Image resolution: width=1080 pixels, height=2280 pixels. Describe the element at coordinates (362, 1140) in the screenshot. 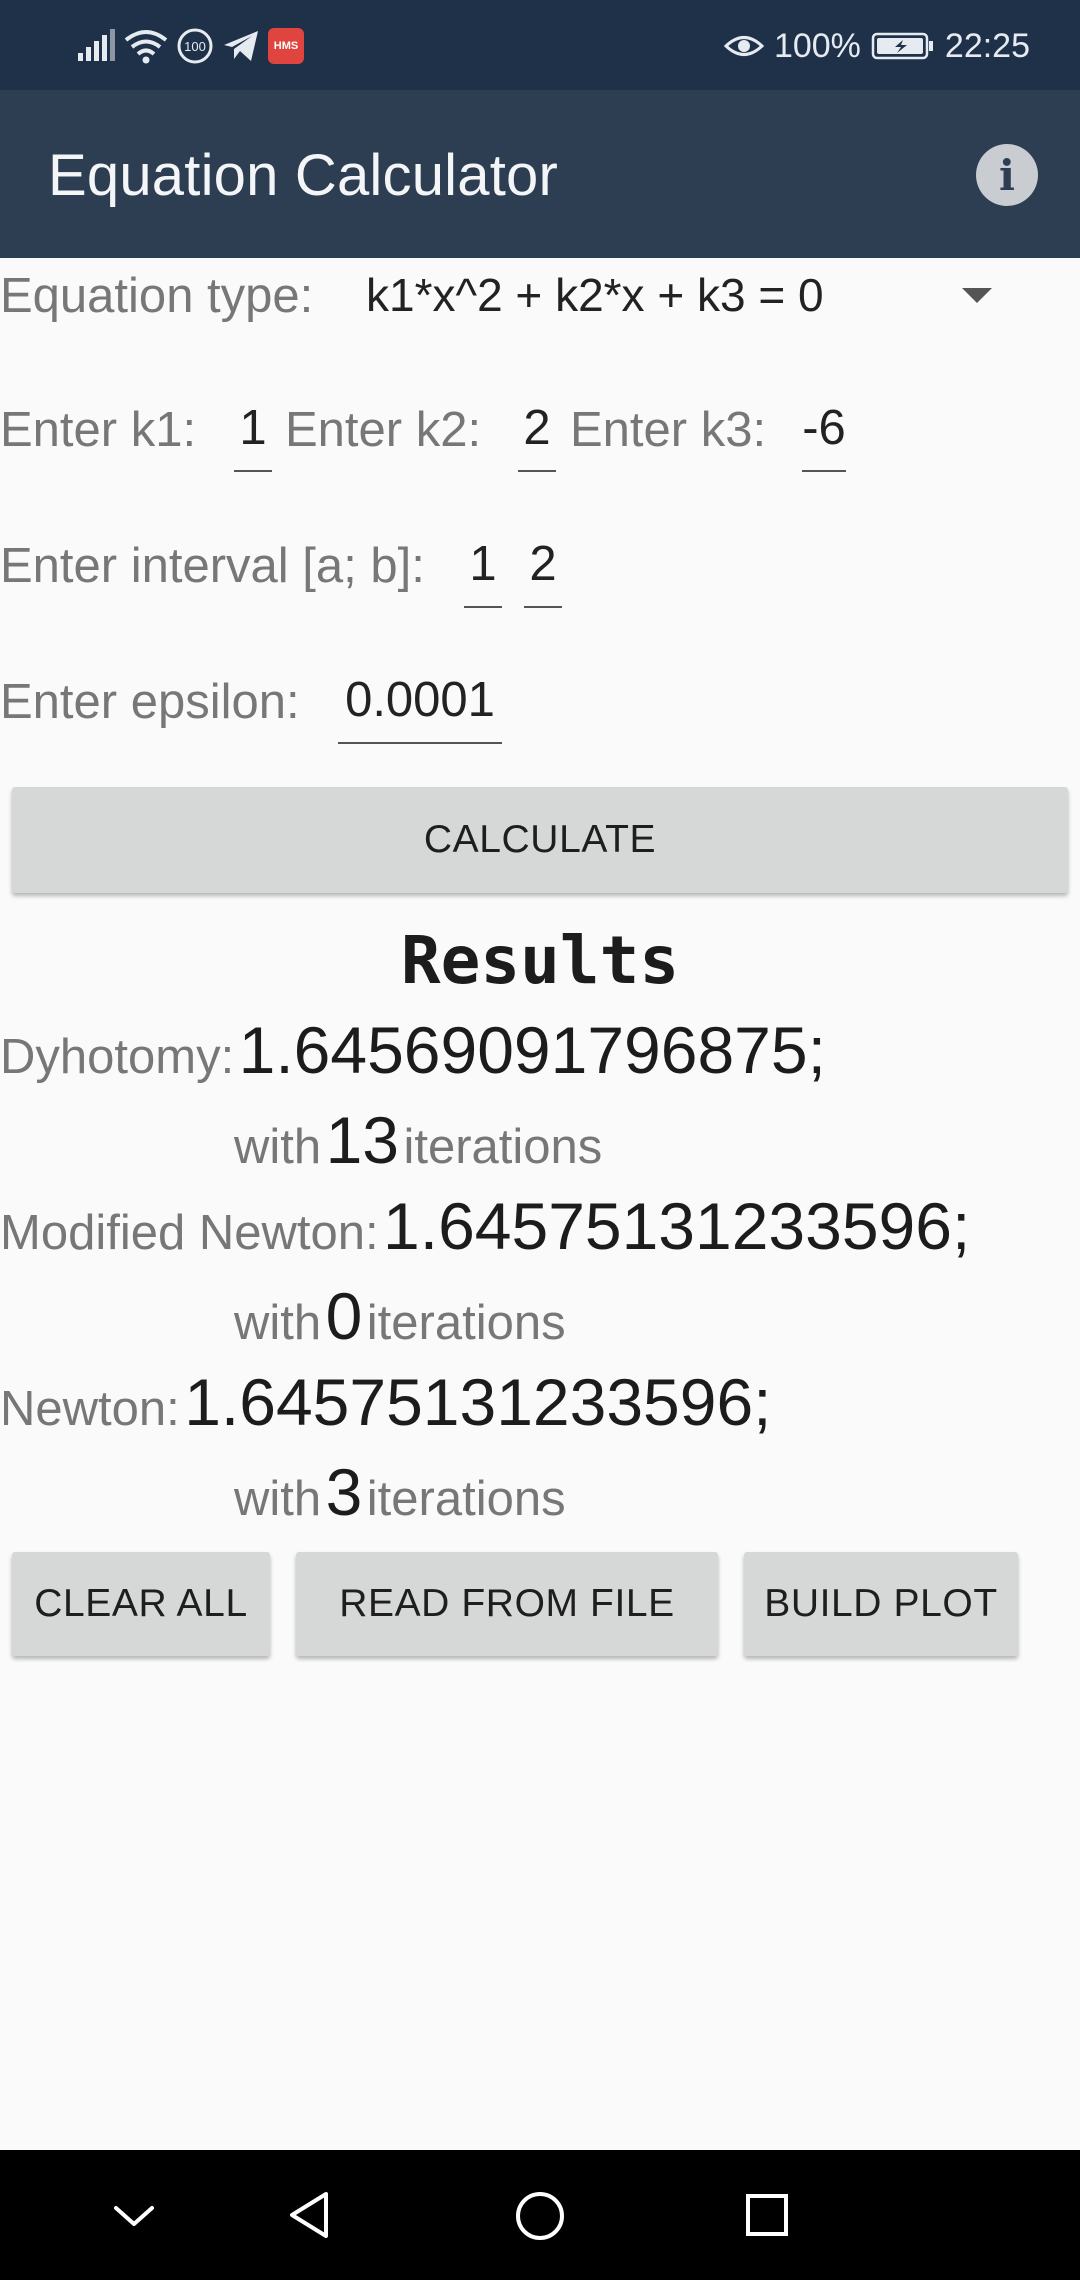

I see `dyhotomy-iterations: 13` at that location.